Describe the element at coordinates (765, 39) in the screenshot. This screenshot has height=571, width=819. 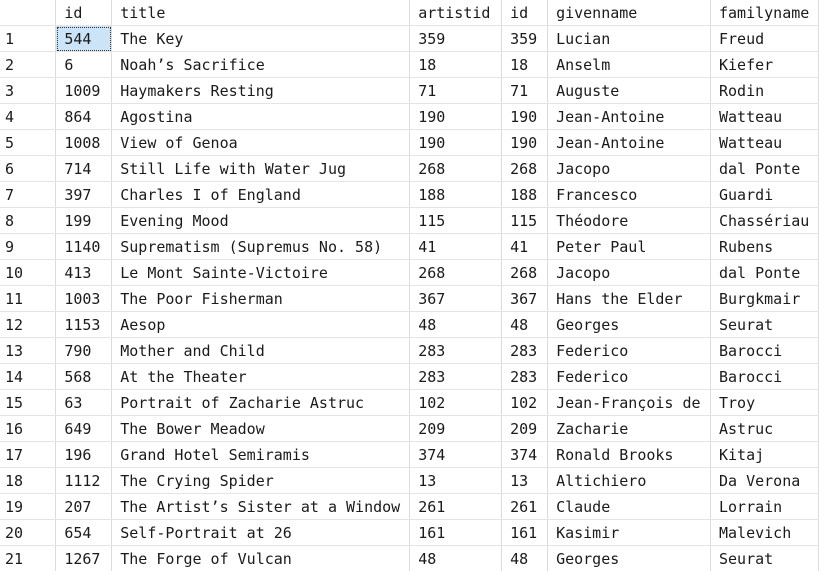
I see `cell-familyname: Freud` at that location.